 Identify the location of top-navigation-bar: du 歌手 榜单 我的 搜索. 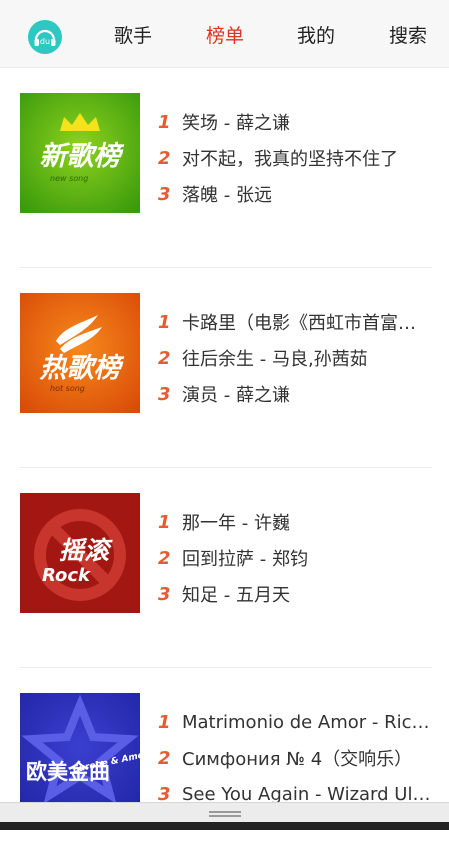
(224, 34).